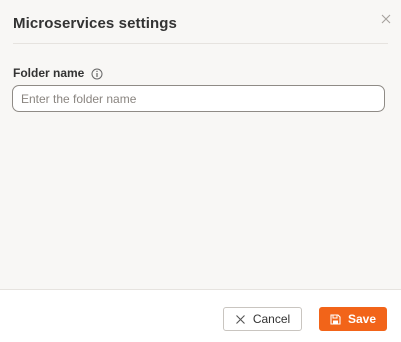 The width and height of the screenshot is (401, 342). What do you see at coordinates (198, 98) in the screenshot?
I see `folder-name-input` at bounding box center [198, 98].